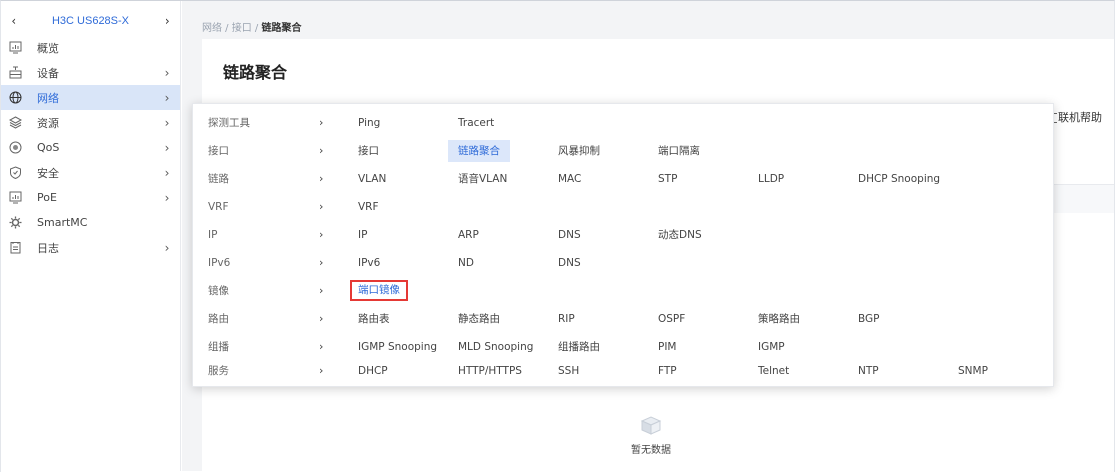 Image resolution: width=1115 pixels, height=472 pixels. What do you see at coordinates (869, 319) in the screenshot?
I see `menu-item-bgp: BGP` at bounding box center [869, 319].